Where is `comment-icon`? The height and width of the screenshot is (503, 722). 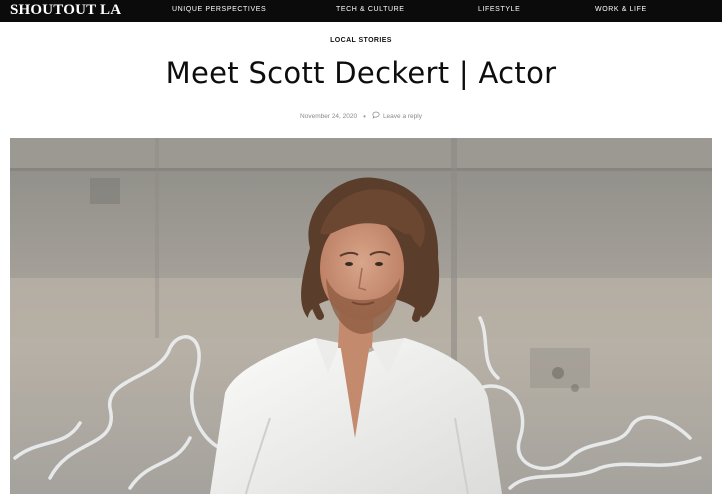
comment-icon is located at coordinates (376, 116).